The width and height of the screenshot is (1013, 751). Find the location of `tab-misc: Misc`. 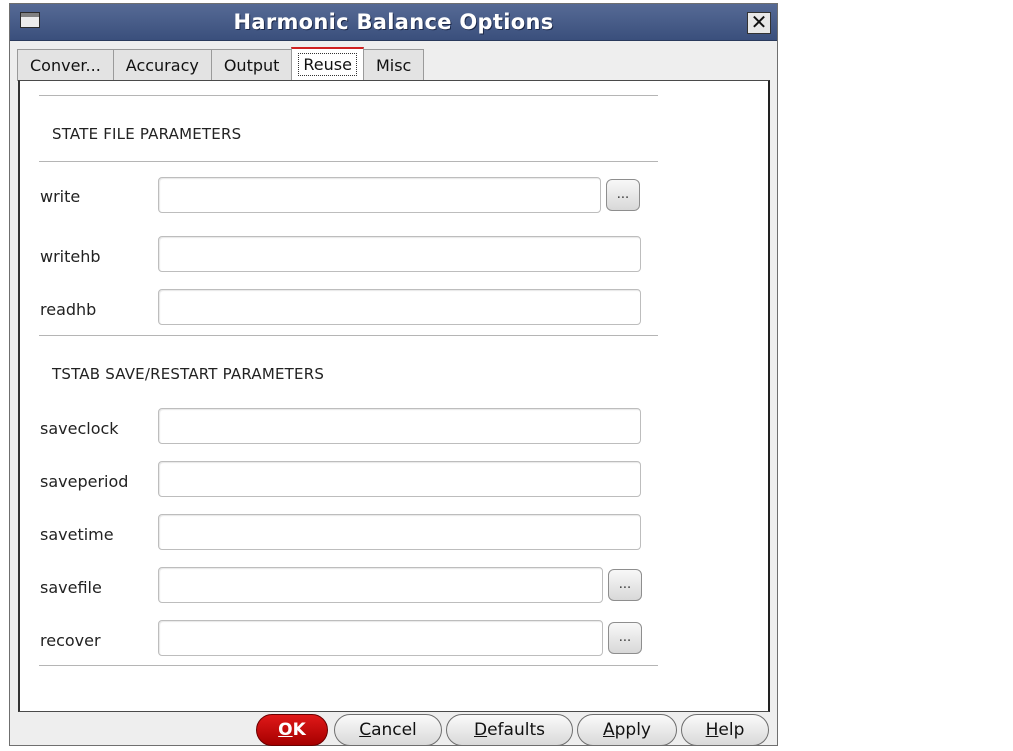

tab-misc: Misc is located at coordinates (393, 65).